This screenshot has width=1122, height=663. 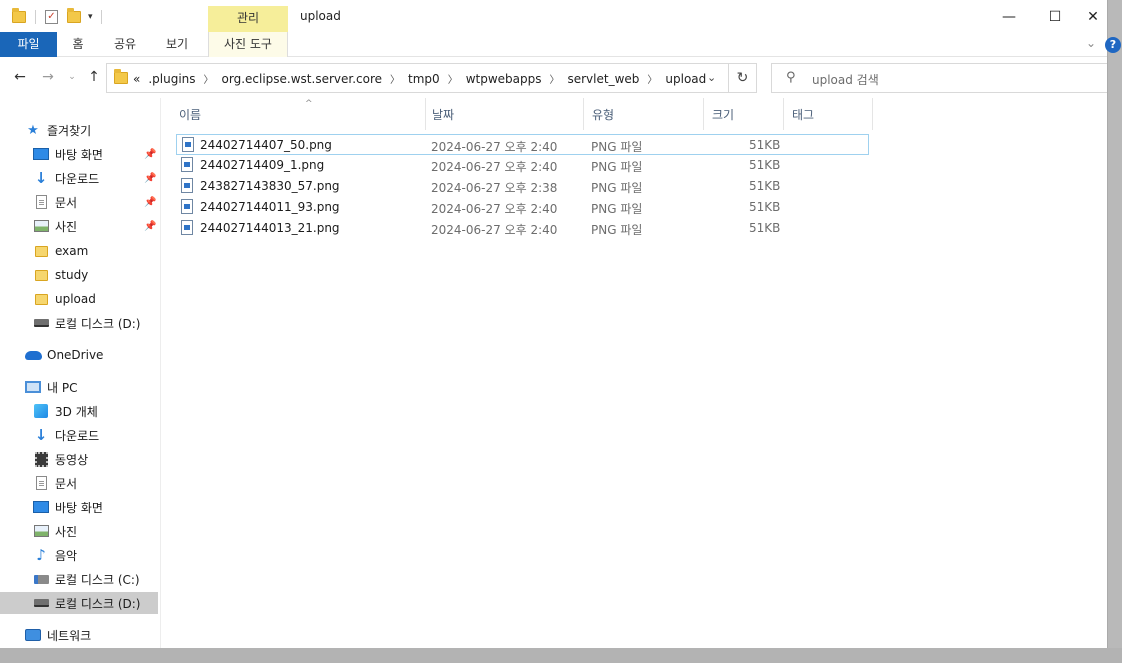 What do you see at coordinates (644, 114) in the screenshot?
I see `column-header-type: 유형` at bounding box center [644, 114].